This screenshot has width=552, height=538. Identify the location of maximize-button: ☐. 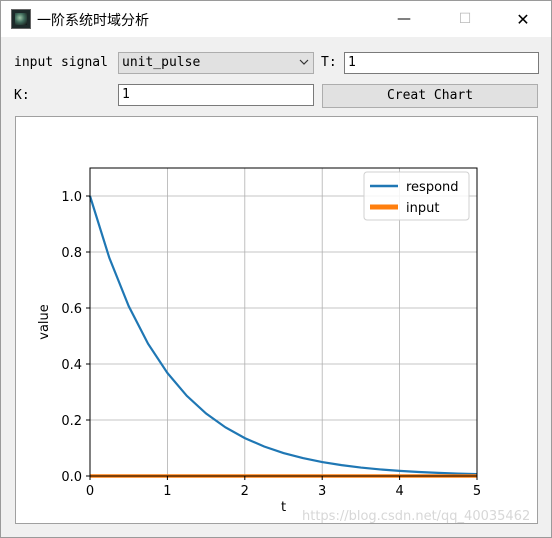
(465, 19).